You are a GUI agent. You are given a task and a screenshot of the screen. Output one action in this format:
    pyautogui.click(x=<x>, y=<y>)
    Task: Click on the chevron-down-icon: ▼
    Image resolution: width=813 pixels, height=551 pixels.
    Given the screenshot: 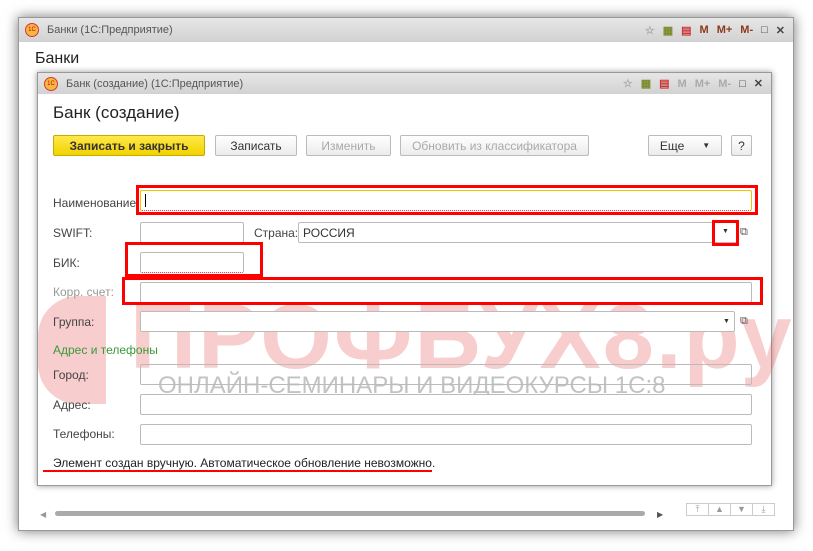 What is the action you would take?
    pyautogui.click(x=706, y=145)
    